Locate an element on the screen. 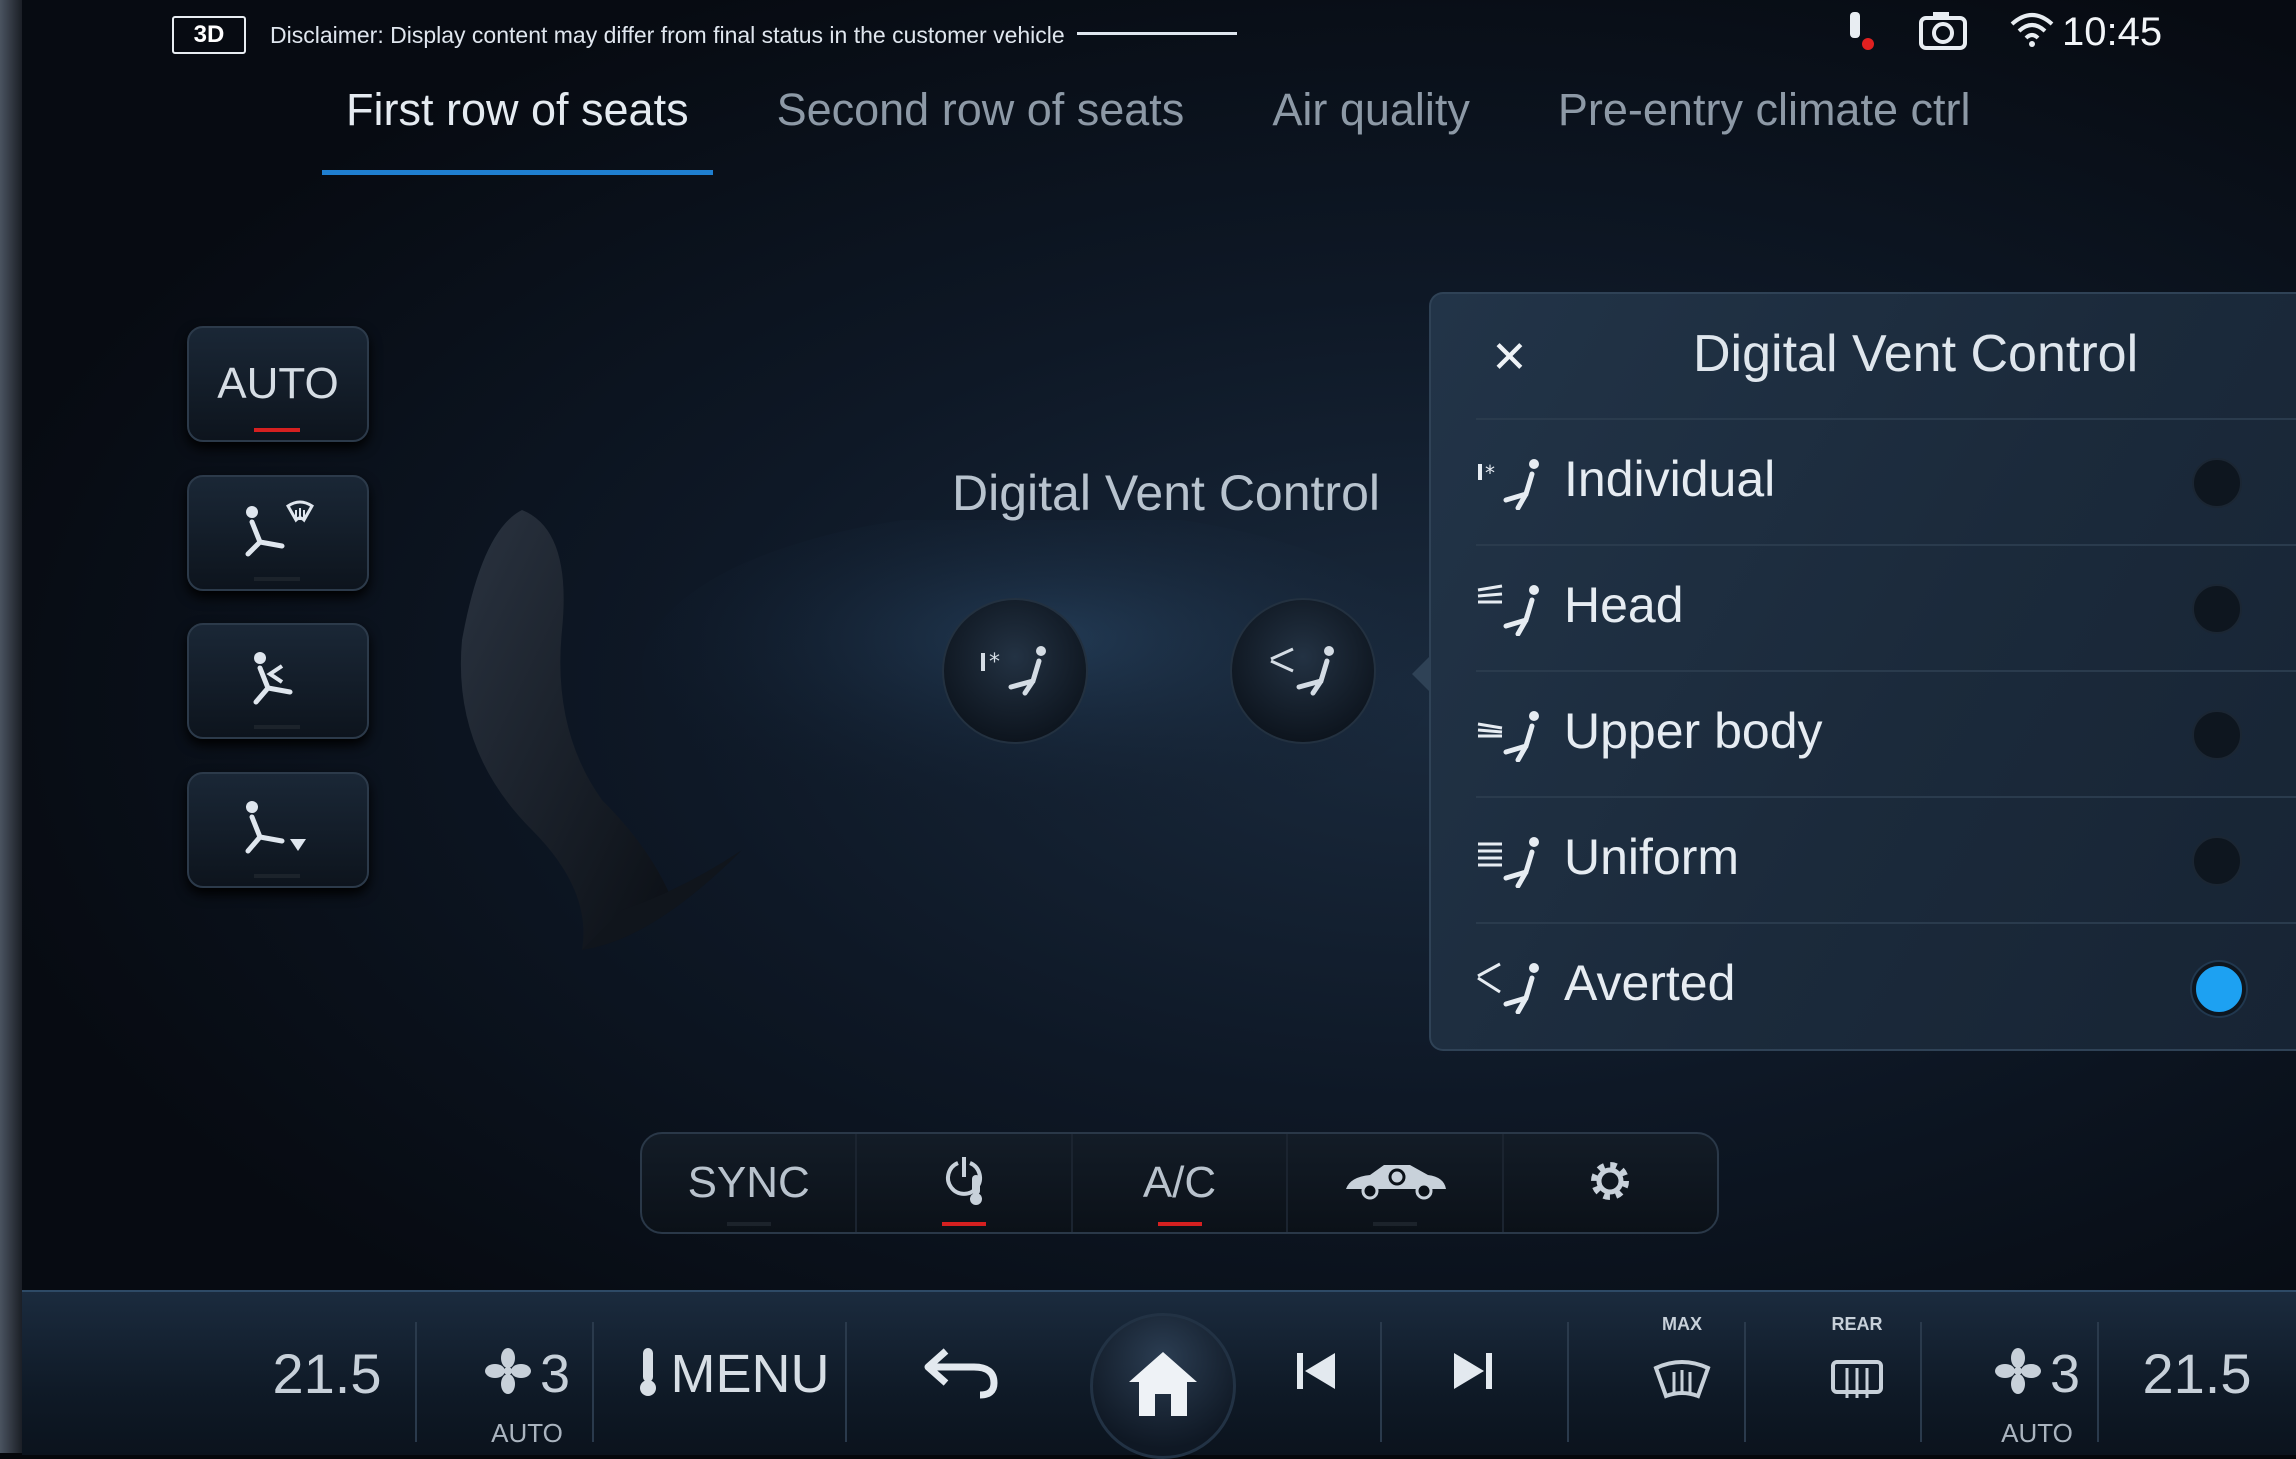 The width and height of the screenshot is (2296, 1459). home-button is located at coordinates (1163, 1386).